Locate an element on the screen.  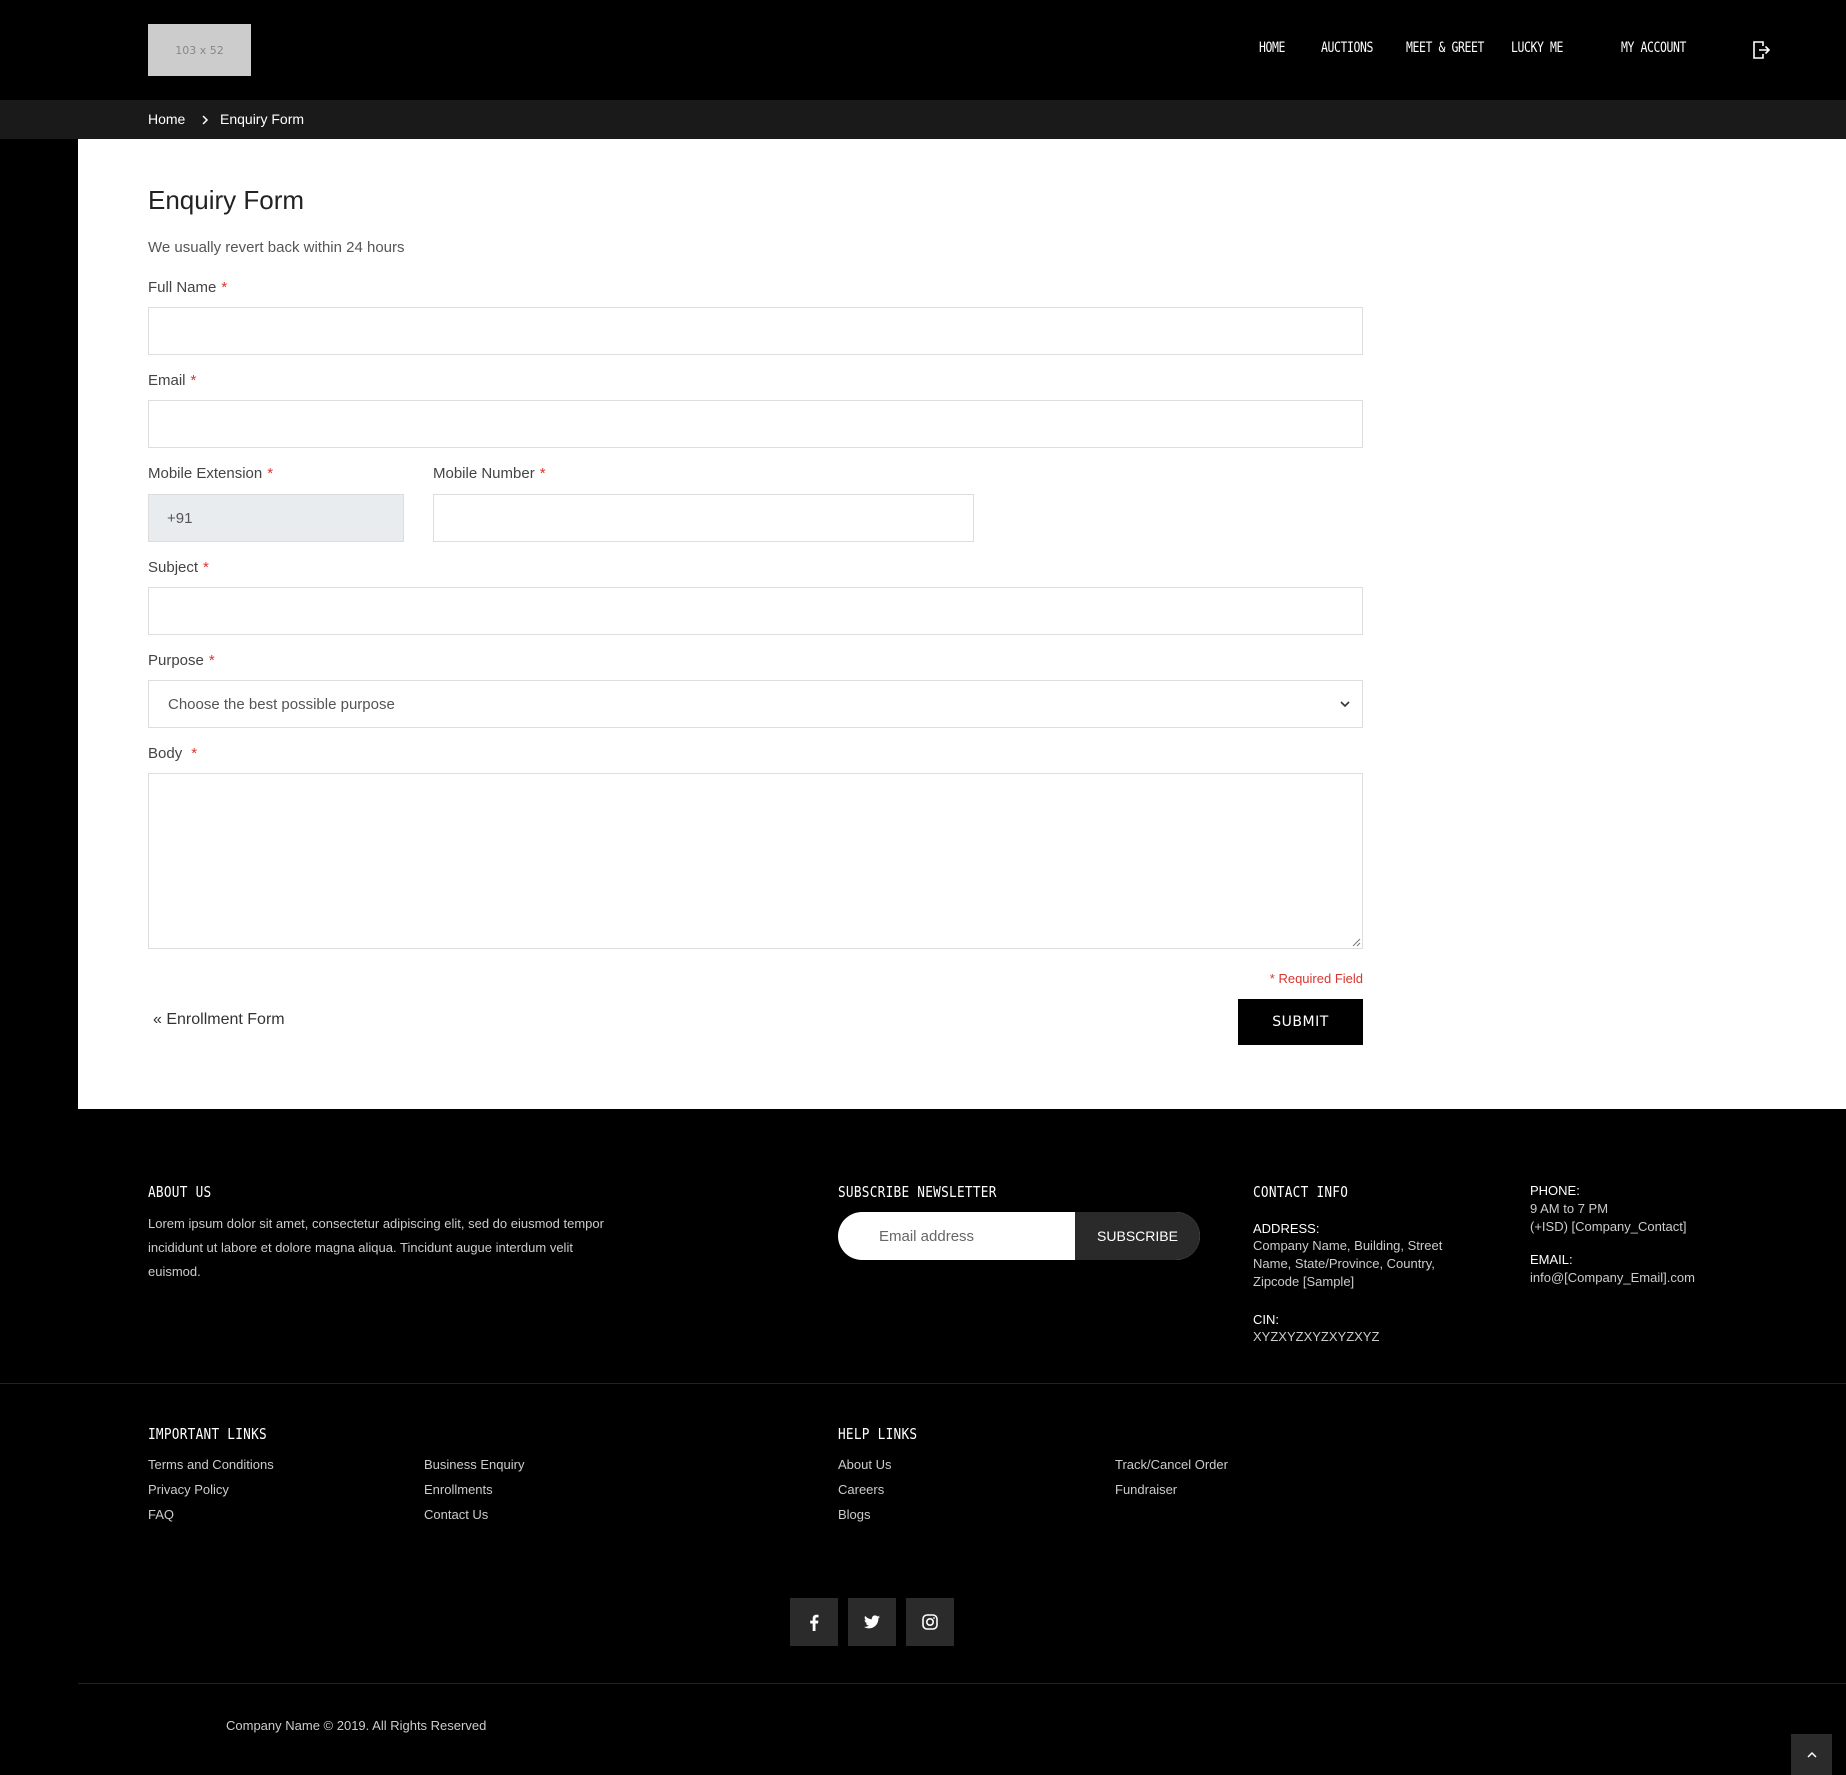
link-privacy: Privacy Policy is located at coordinates (188, 1489).